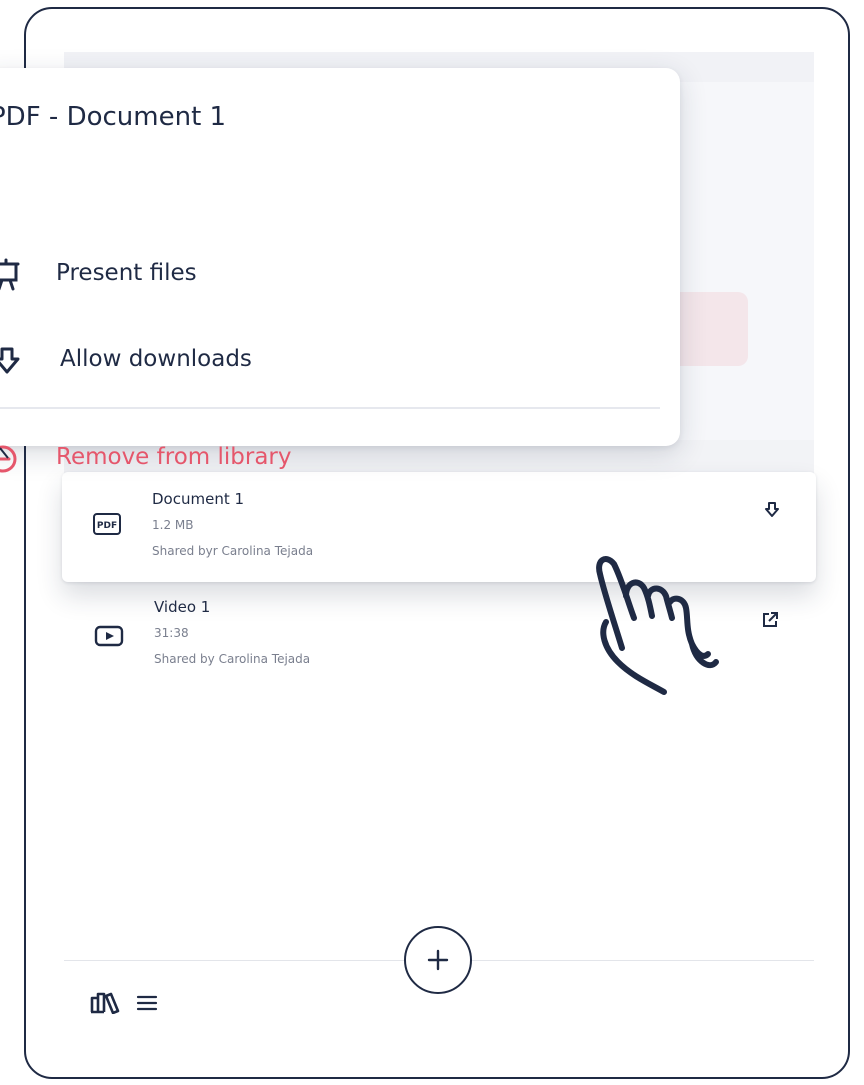  I want to click on file-shared-by: Shared by Carolina Tejada, so click(232, 659).